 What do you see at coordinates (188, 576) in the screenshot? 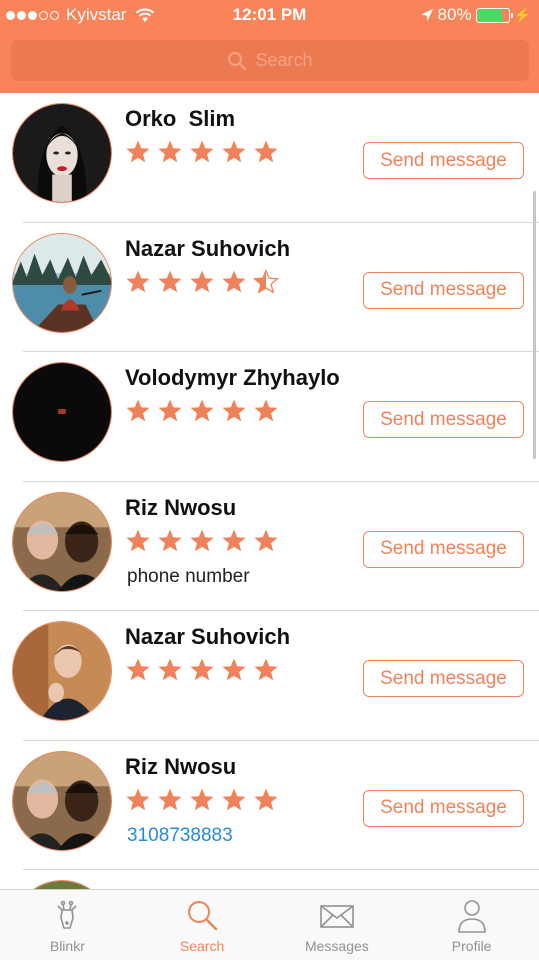
I see `contact-subtitle: phone number` at bounding box center [188, 576].